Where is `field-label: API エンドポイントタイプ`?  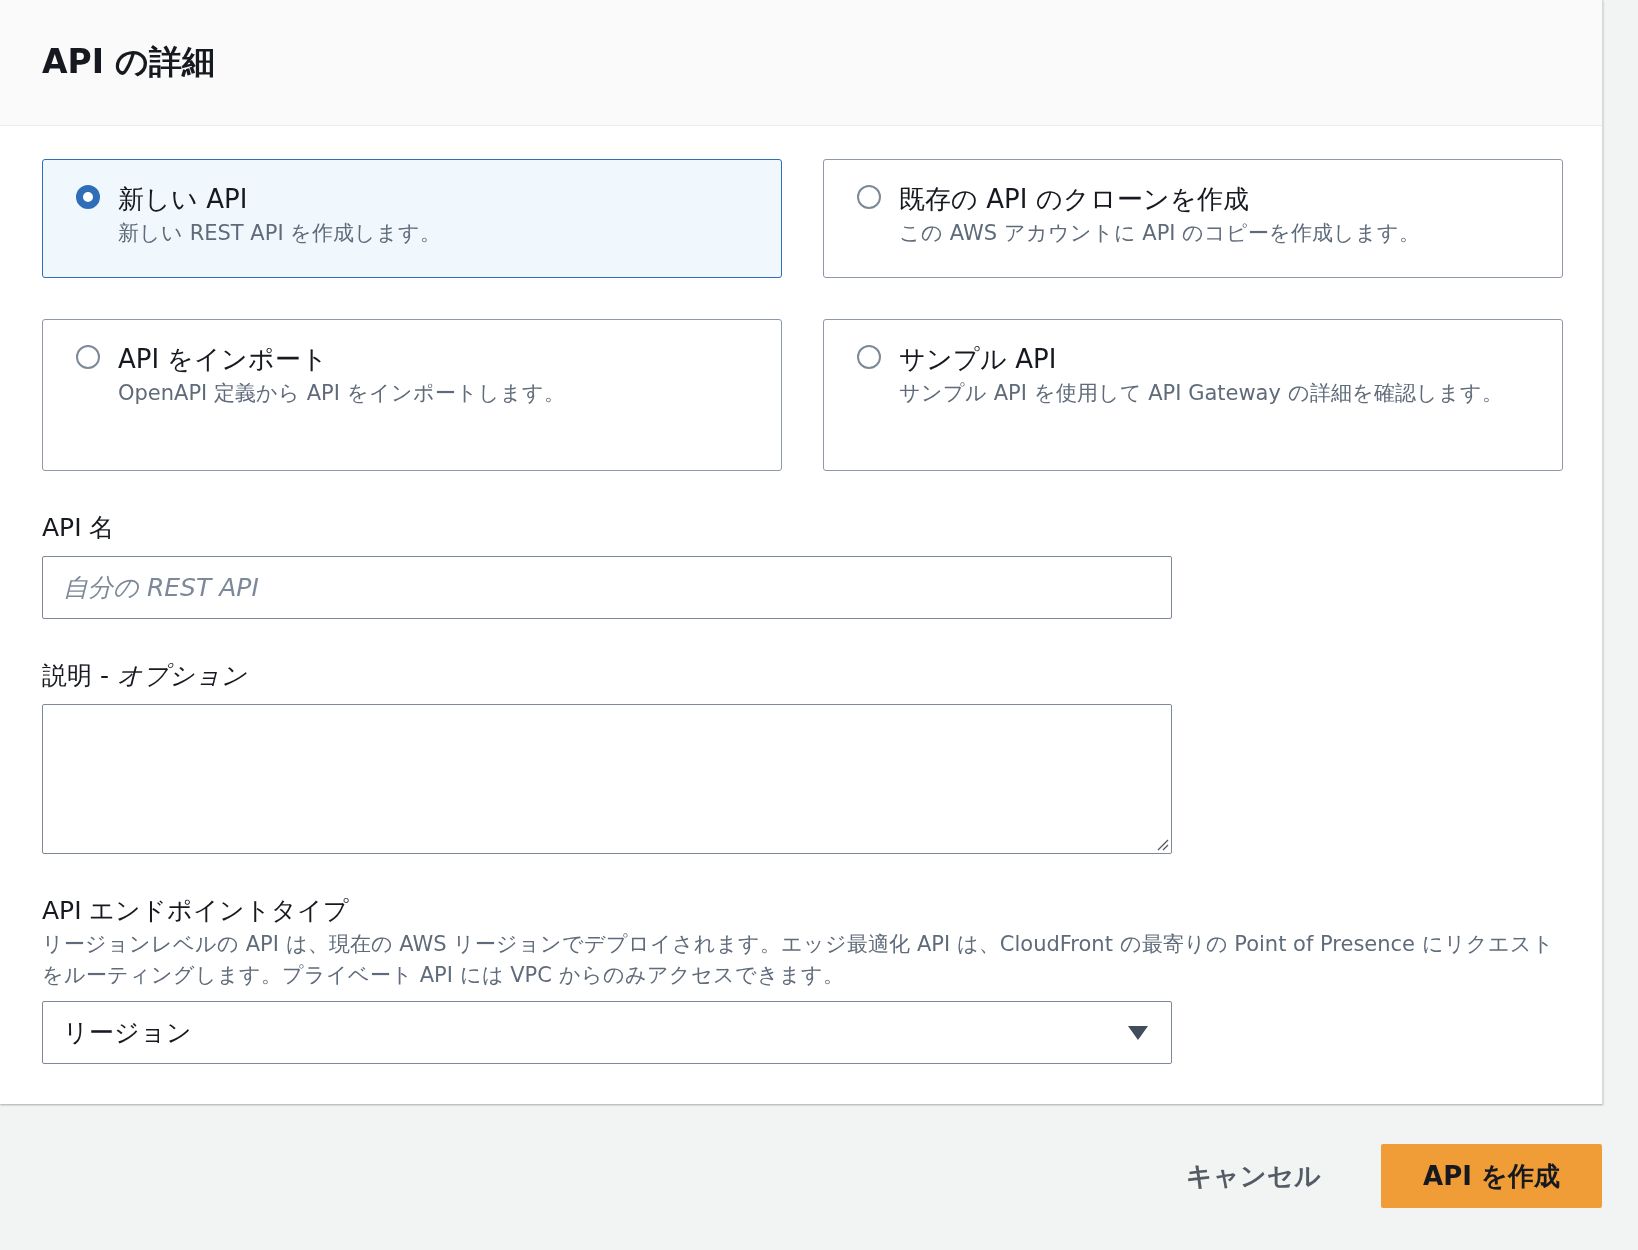
field-label: API エンドポイントタイプ is located at coordinates (196, 911).